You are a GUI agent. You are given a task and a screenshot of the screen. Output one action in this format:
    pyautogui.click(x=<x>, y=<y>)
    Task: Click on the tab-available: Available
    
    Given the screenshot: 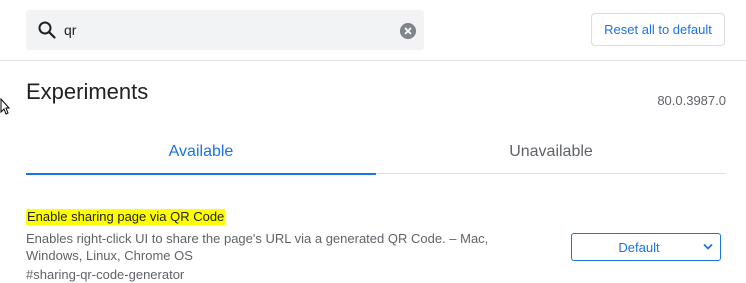 What is the action you would take?
    pyautogui.click(x=201, y=152)
    